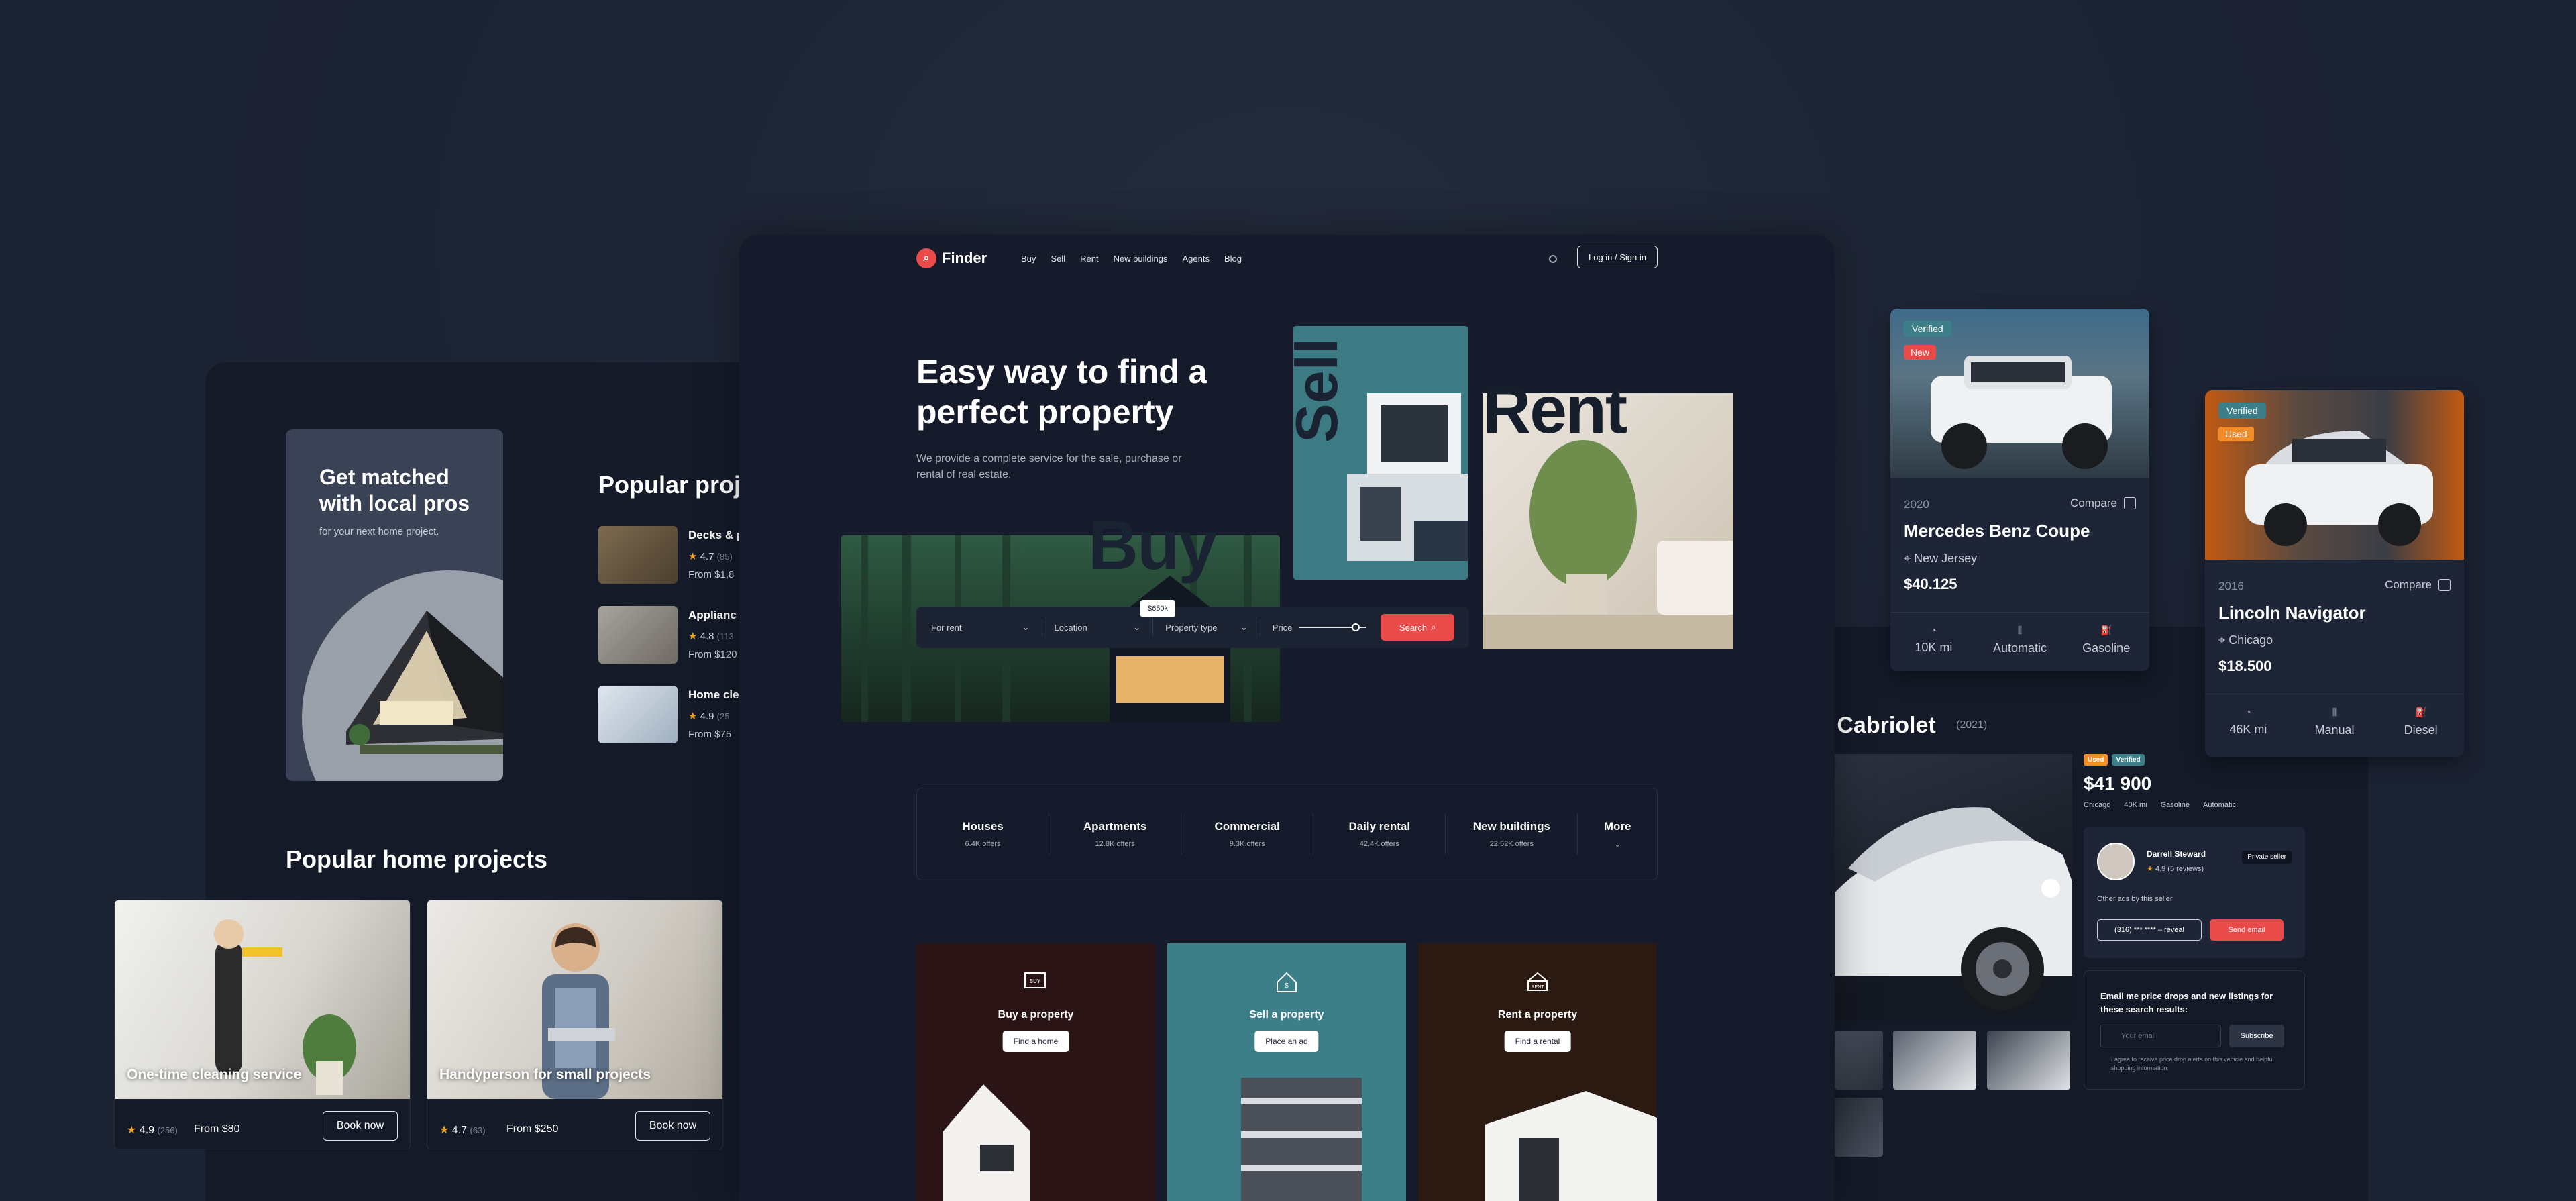 Image resolution: width=2576 pixels, height=1201 pixels. Describe the element at coordinates (214, 1074) in the screenshot. I see `card-caption: One-time cleaning service` at that location.